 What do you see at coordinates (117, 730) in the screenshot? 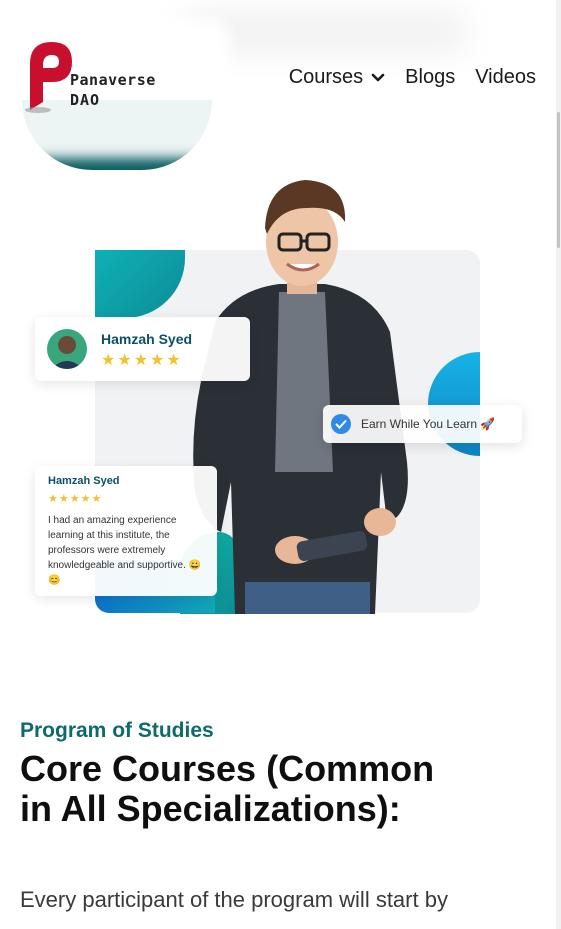
I see `section-eyebrow: Program of Studies` at bounding box center [117, 730].